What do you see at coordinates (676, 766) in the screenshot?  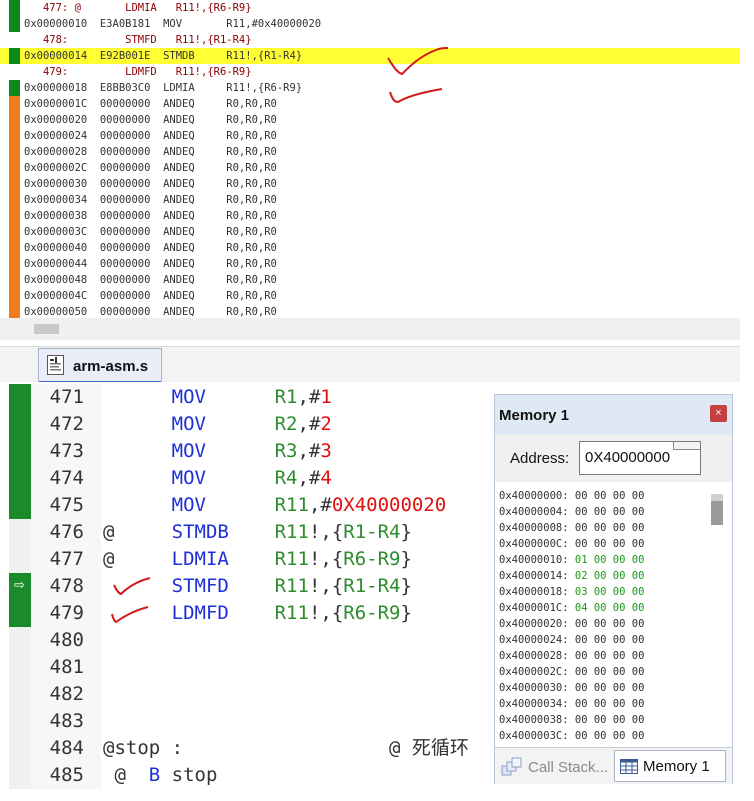 I see `tab-label: Memory 1` at bounding box center [676, 766].